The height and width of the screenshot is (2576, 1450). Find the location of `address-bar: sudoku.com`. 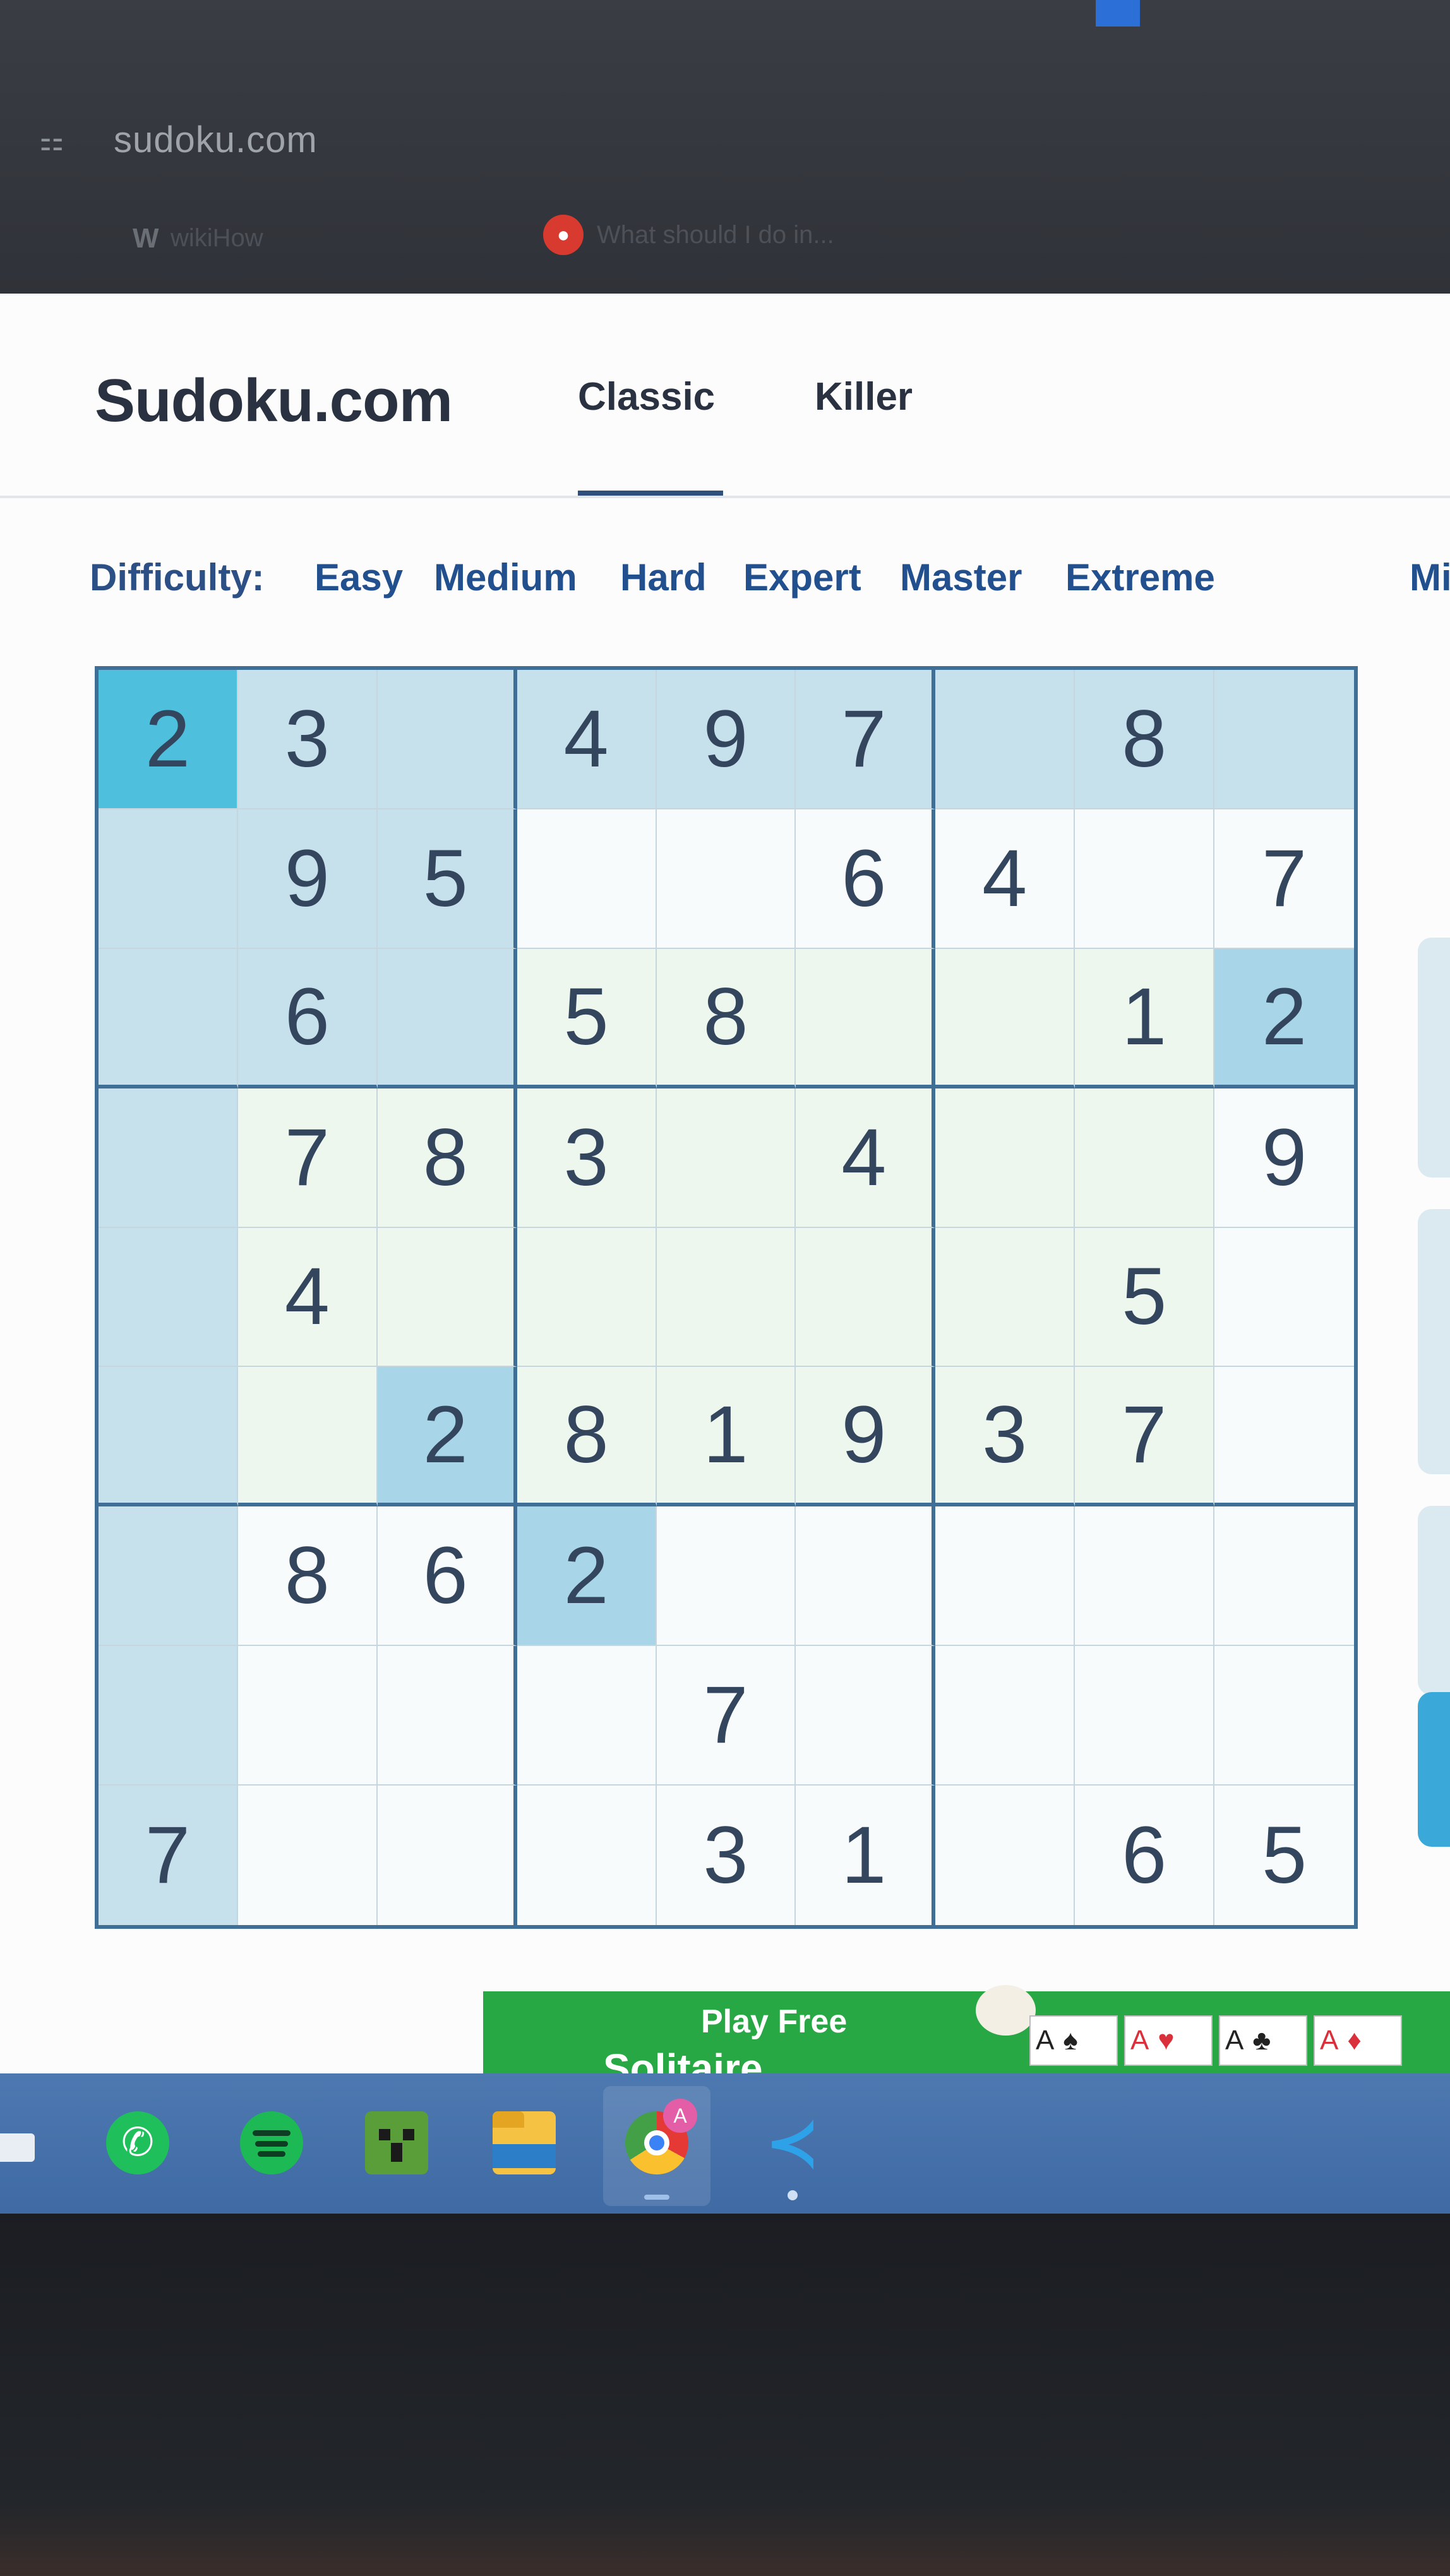

address-bar: sudoku.com is located at coordinates (216, 140).